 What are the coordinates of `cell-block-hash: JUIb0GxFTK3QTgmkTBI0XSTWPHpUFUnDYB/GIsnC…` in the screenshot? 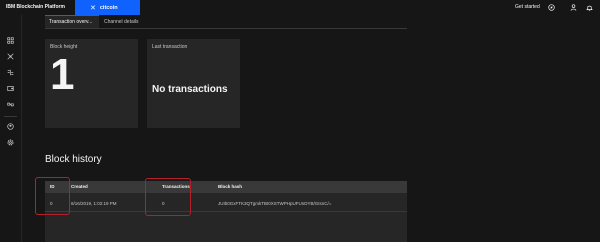 It's located at (275, 203).